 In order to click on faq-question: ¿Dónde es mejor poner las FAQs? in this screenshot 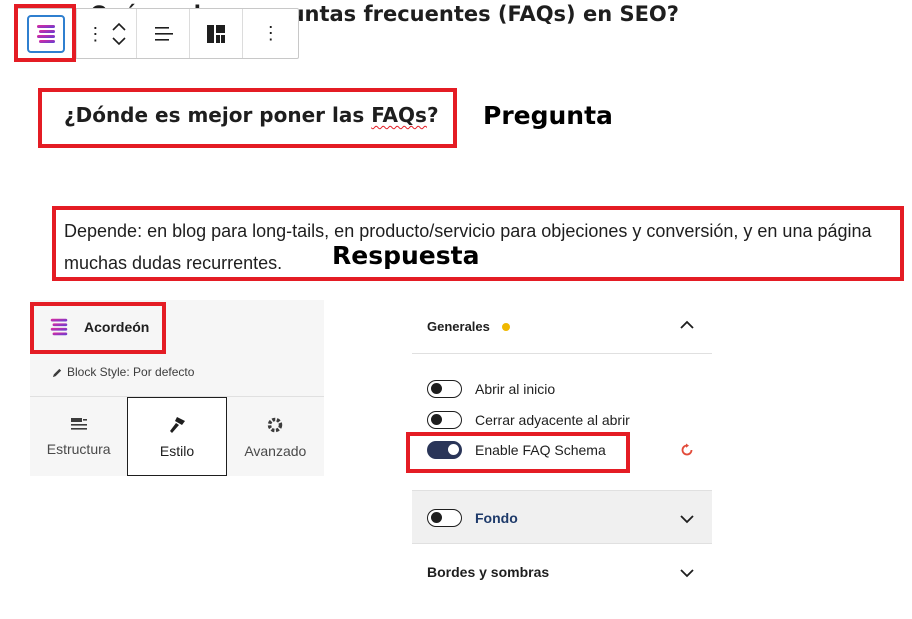, I will do `click(251, 115)`.